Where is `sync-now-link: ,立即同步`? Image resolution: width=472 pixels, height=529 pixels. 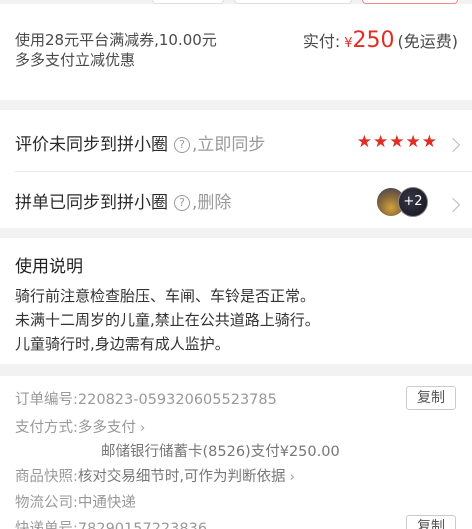 sync-now-link: ,立即同步 is located at coordinates (228, 145).